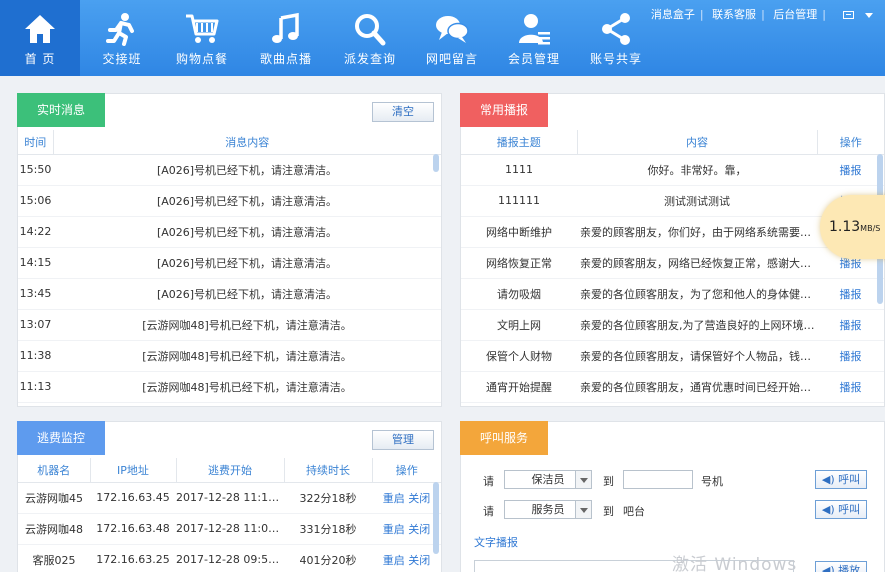  Describe the element at coordinates (406, 470) in the screenshot. I see `col-escape-action: 操作` at that location.